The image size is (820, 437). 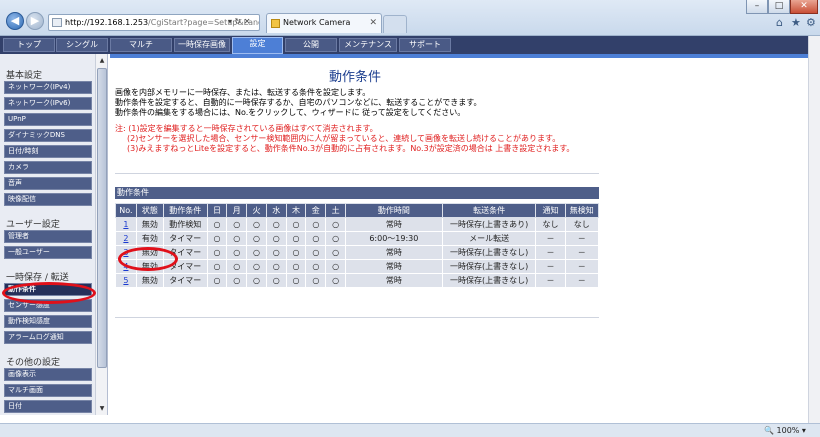 I want to click on close-window-button: ✕, so click(x=804, y=7).